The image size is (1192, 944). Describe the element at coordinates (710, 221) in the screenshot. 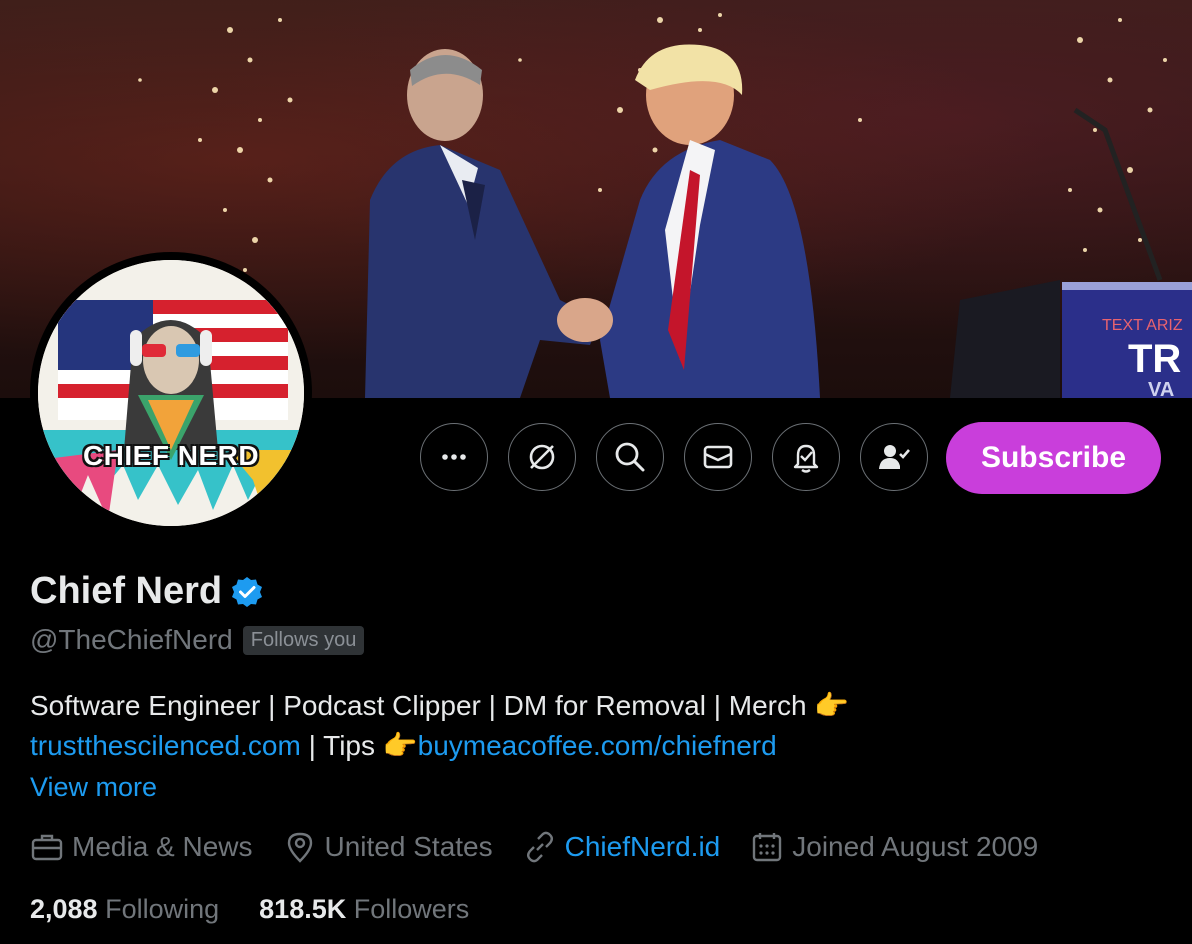

I see `right-person` at that location.